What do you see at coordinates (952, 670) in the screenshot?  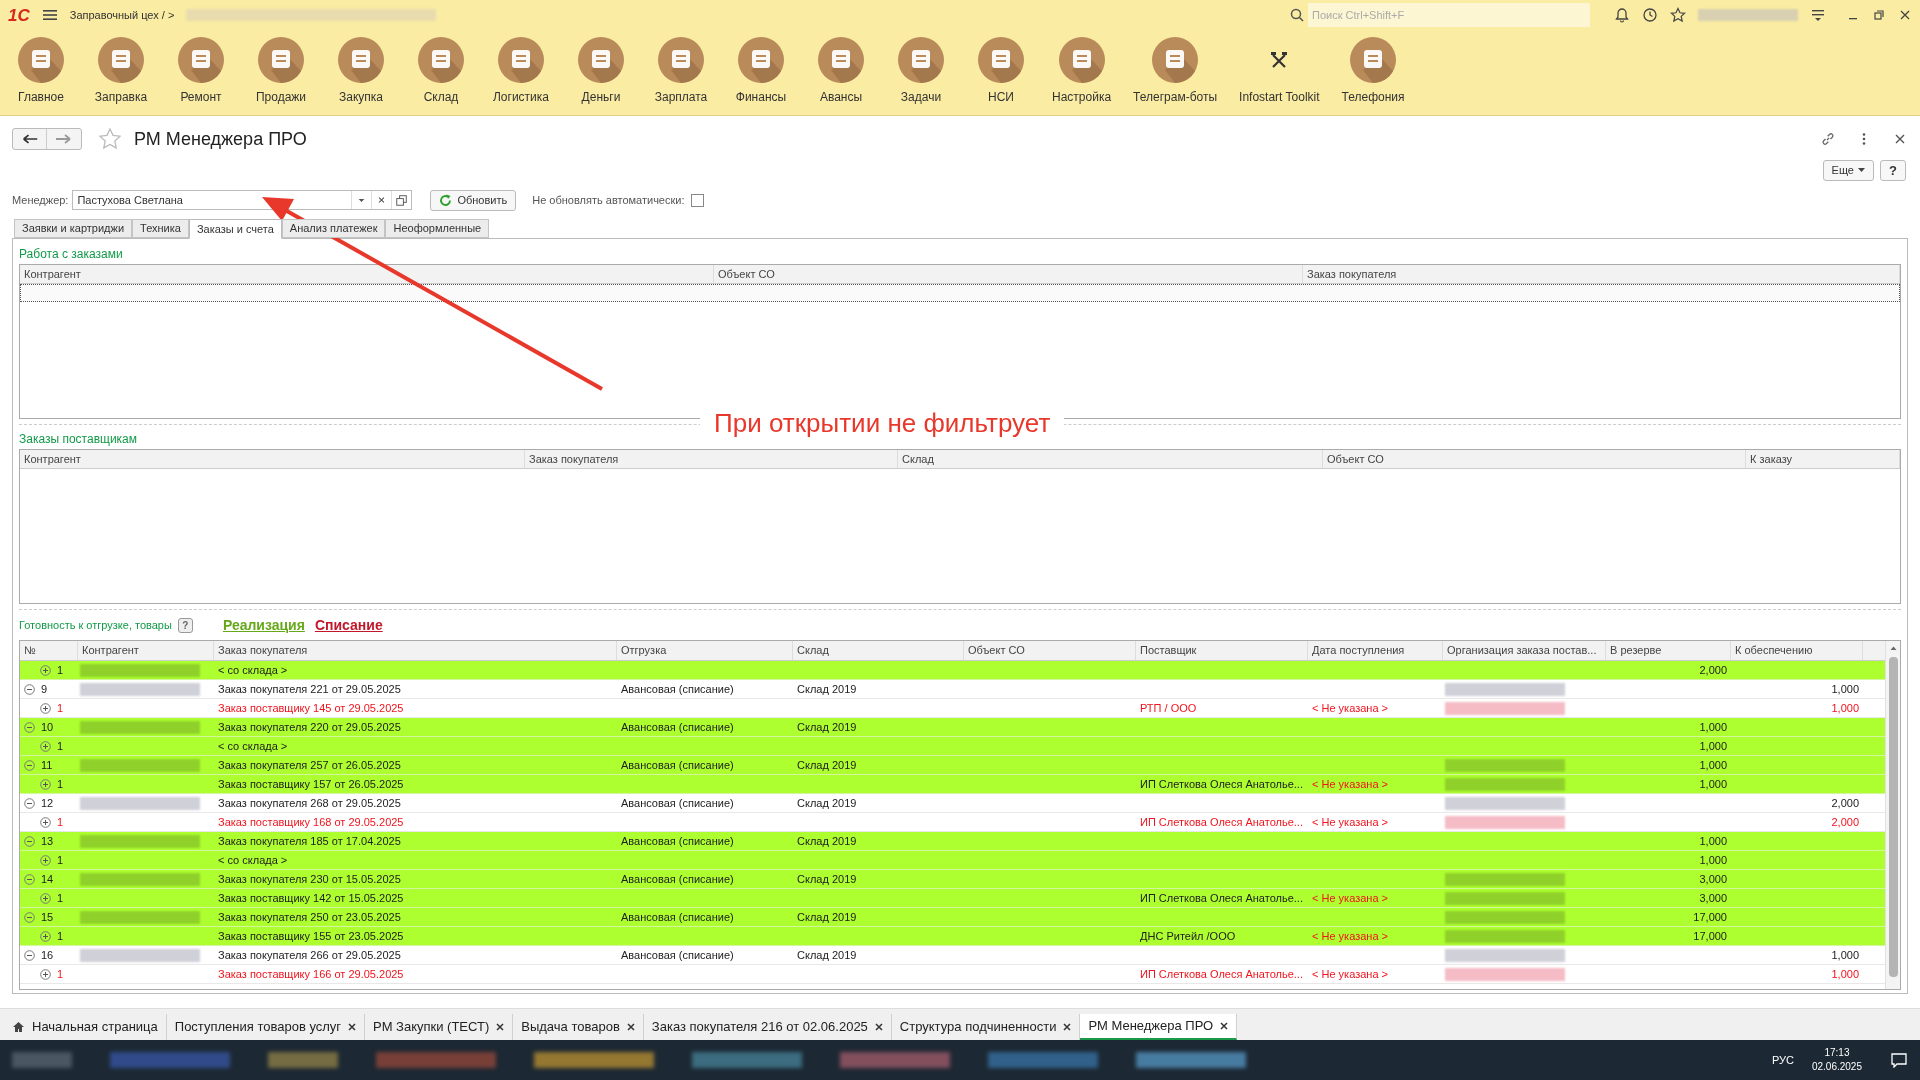 I see `table-row: 1 < со склада > 2,000` at bounding box center [952, 670].